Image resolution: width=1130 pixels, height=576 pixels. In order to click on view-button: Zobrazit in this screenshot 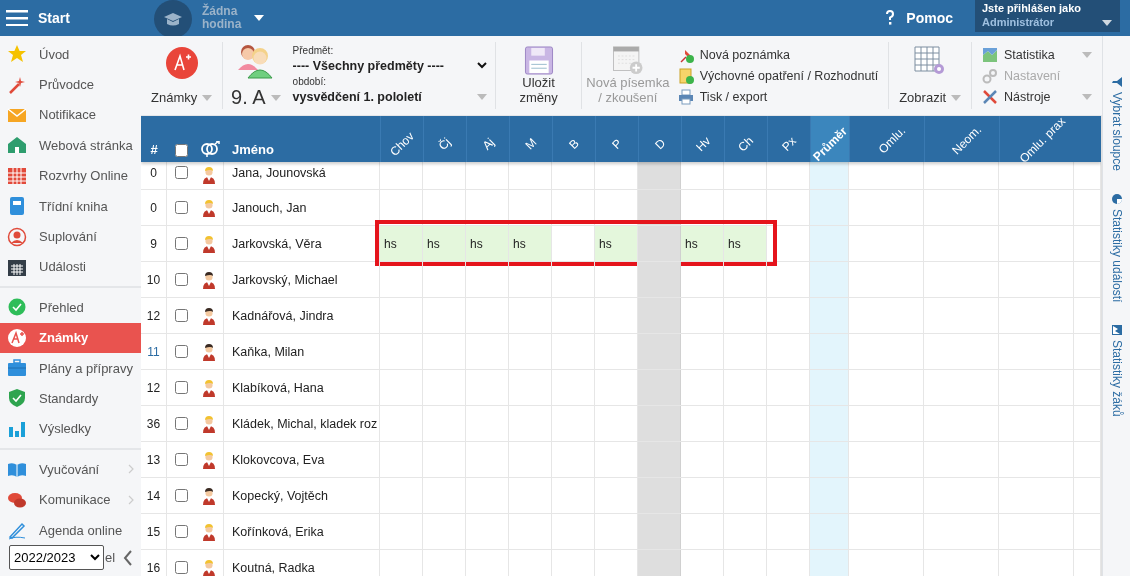, I will do `click(930, 75)`.